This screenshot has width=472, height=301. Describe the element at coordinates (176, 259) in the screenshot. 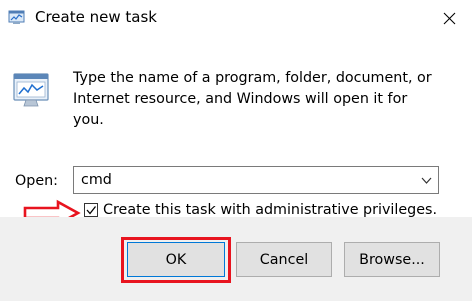

I see `ok-button: OK` at that location.